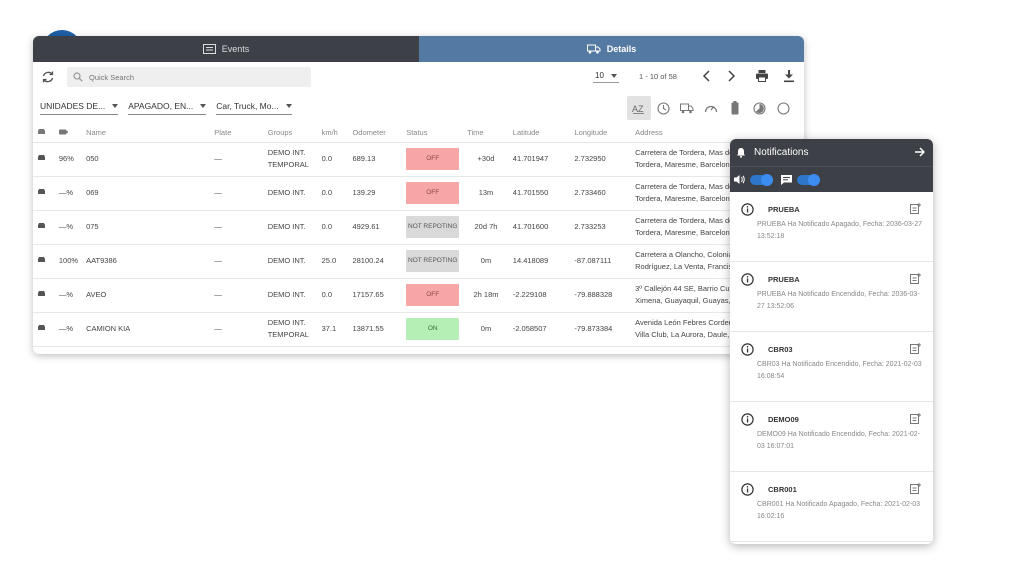 Image resolution: width=1024 pixels, height=576 pixels. Describe the element at coordinates (375, 133) in the screenshot. I see `header-odometer: Odometer` at that location.